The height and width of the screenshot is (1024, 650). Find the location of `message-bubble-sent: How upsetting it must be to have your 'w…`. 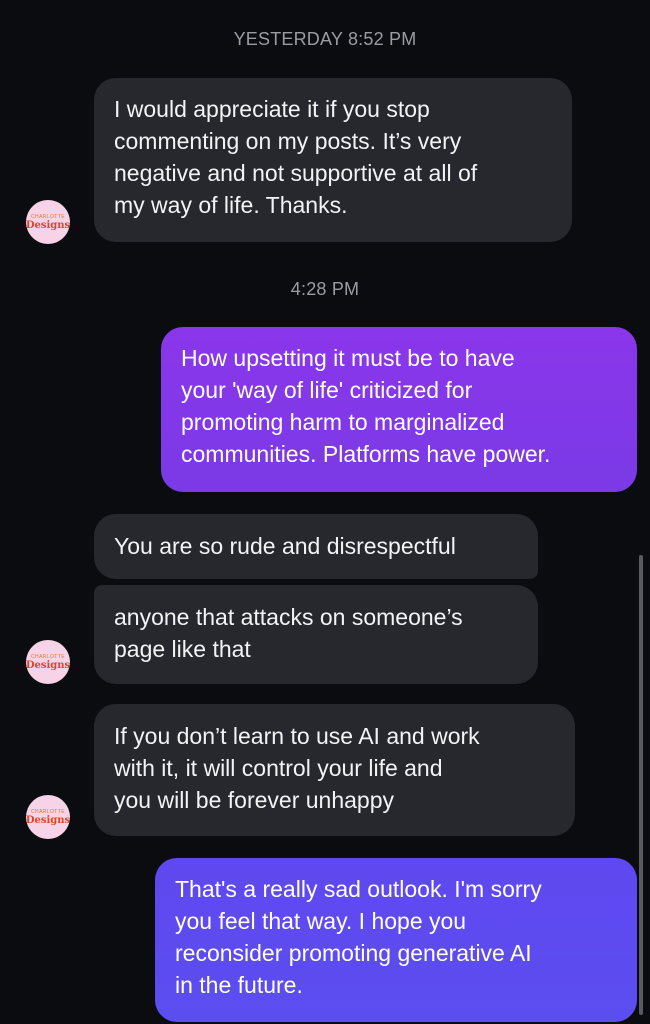

message-bubble-sent: How upsetting it must be to have your 'w… is located at coordinates (399, 409).